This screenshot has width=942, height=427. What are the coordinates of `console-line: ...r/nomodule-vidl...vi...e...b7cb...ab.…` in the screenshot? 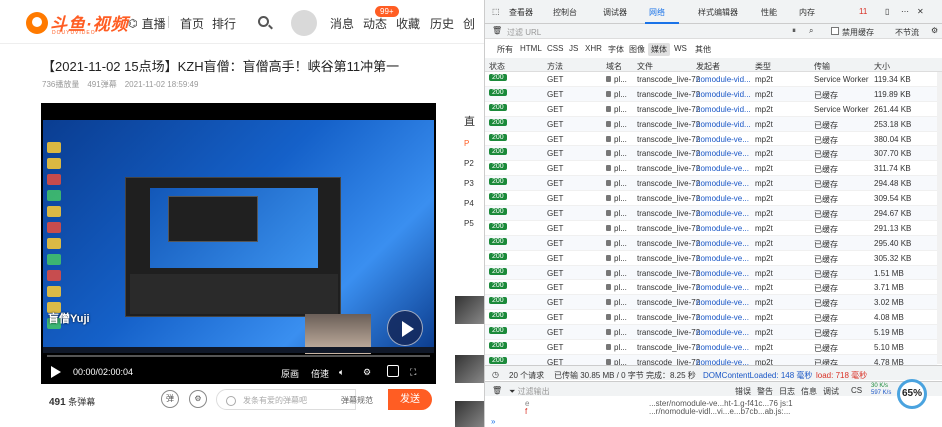 It's located at (719, 411).